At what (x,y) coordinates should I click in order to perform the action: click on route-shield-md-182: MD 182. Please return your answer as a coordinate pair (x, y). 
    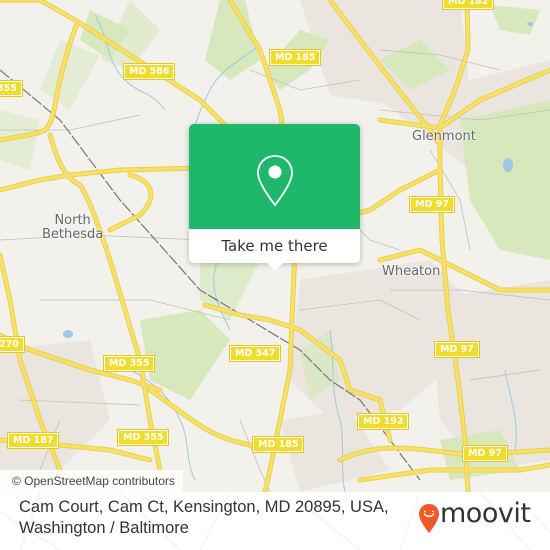
    Looking at the image, I should click on (468, 5).